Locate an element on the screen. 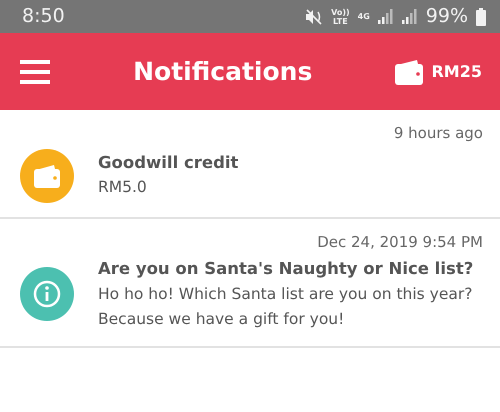 This screenshot has height=412, width=500. network-label: 4G is located at coordinates (364, 16).